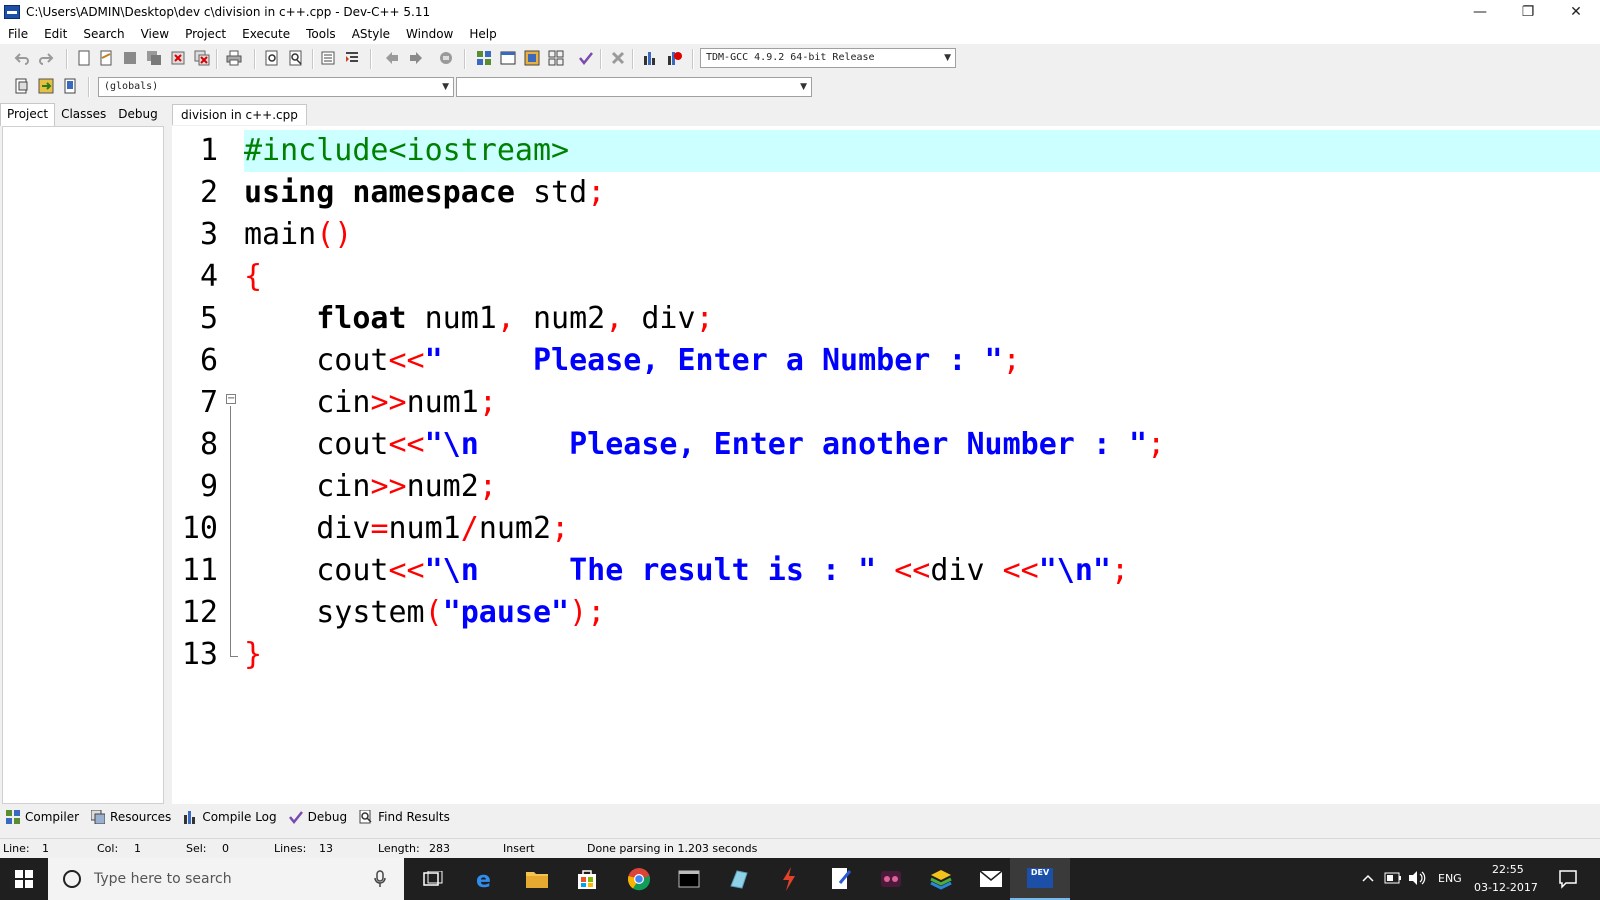  I want to click on function-select: ▼, so click(634, 87).